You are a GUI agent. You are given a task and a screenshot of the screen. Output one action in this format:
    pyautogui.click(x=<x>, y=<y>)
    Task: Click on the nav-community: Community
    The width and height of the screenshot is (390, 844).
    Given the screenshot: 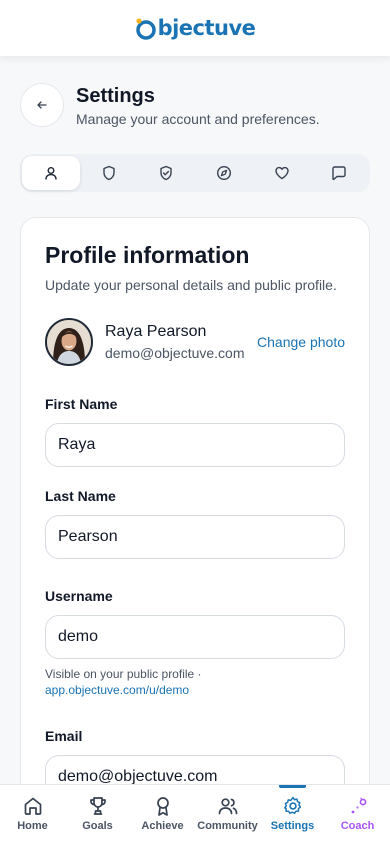 What is the action you would take?
    pyautogui.click(x=227, y=814)
    